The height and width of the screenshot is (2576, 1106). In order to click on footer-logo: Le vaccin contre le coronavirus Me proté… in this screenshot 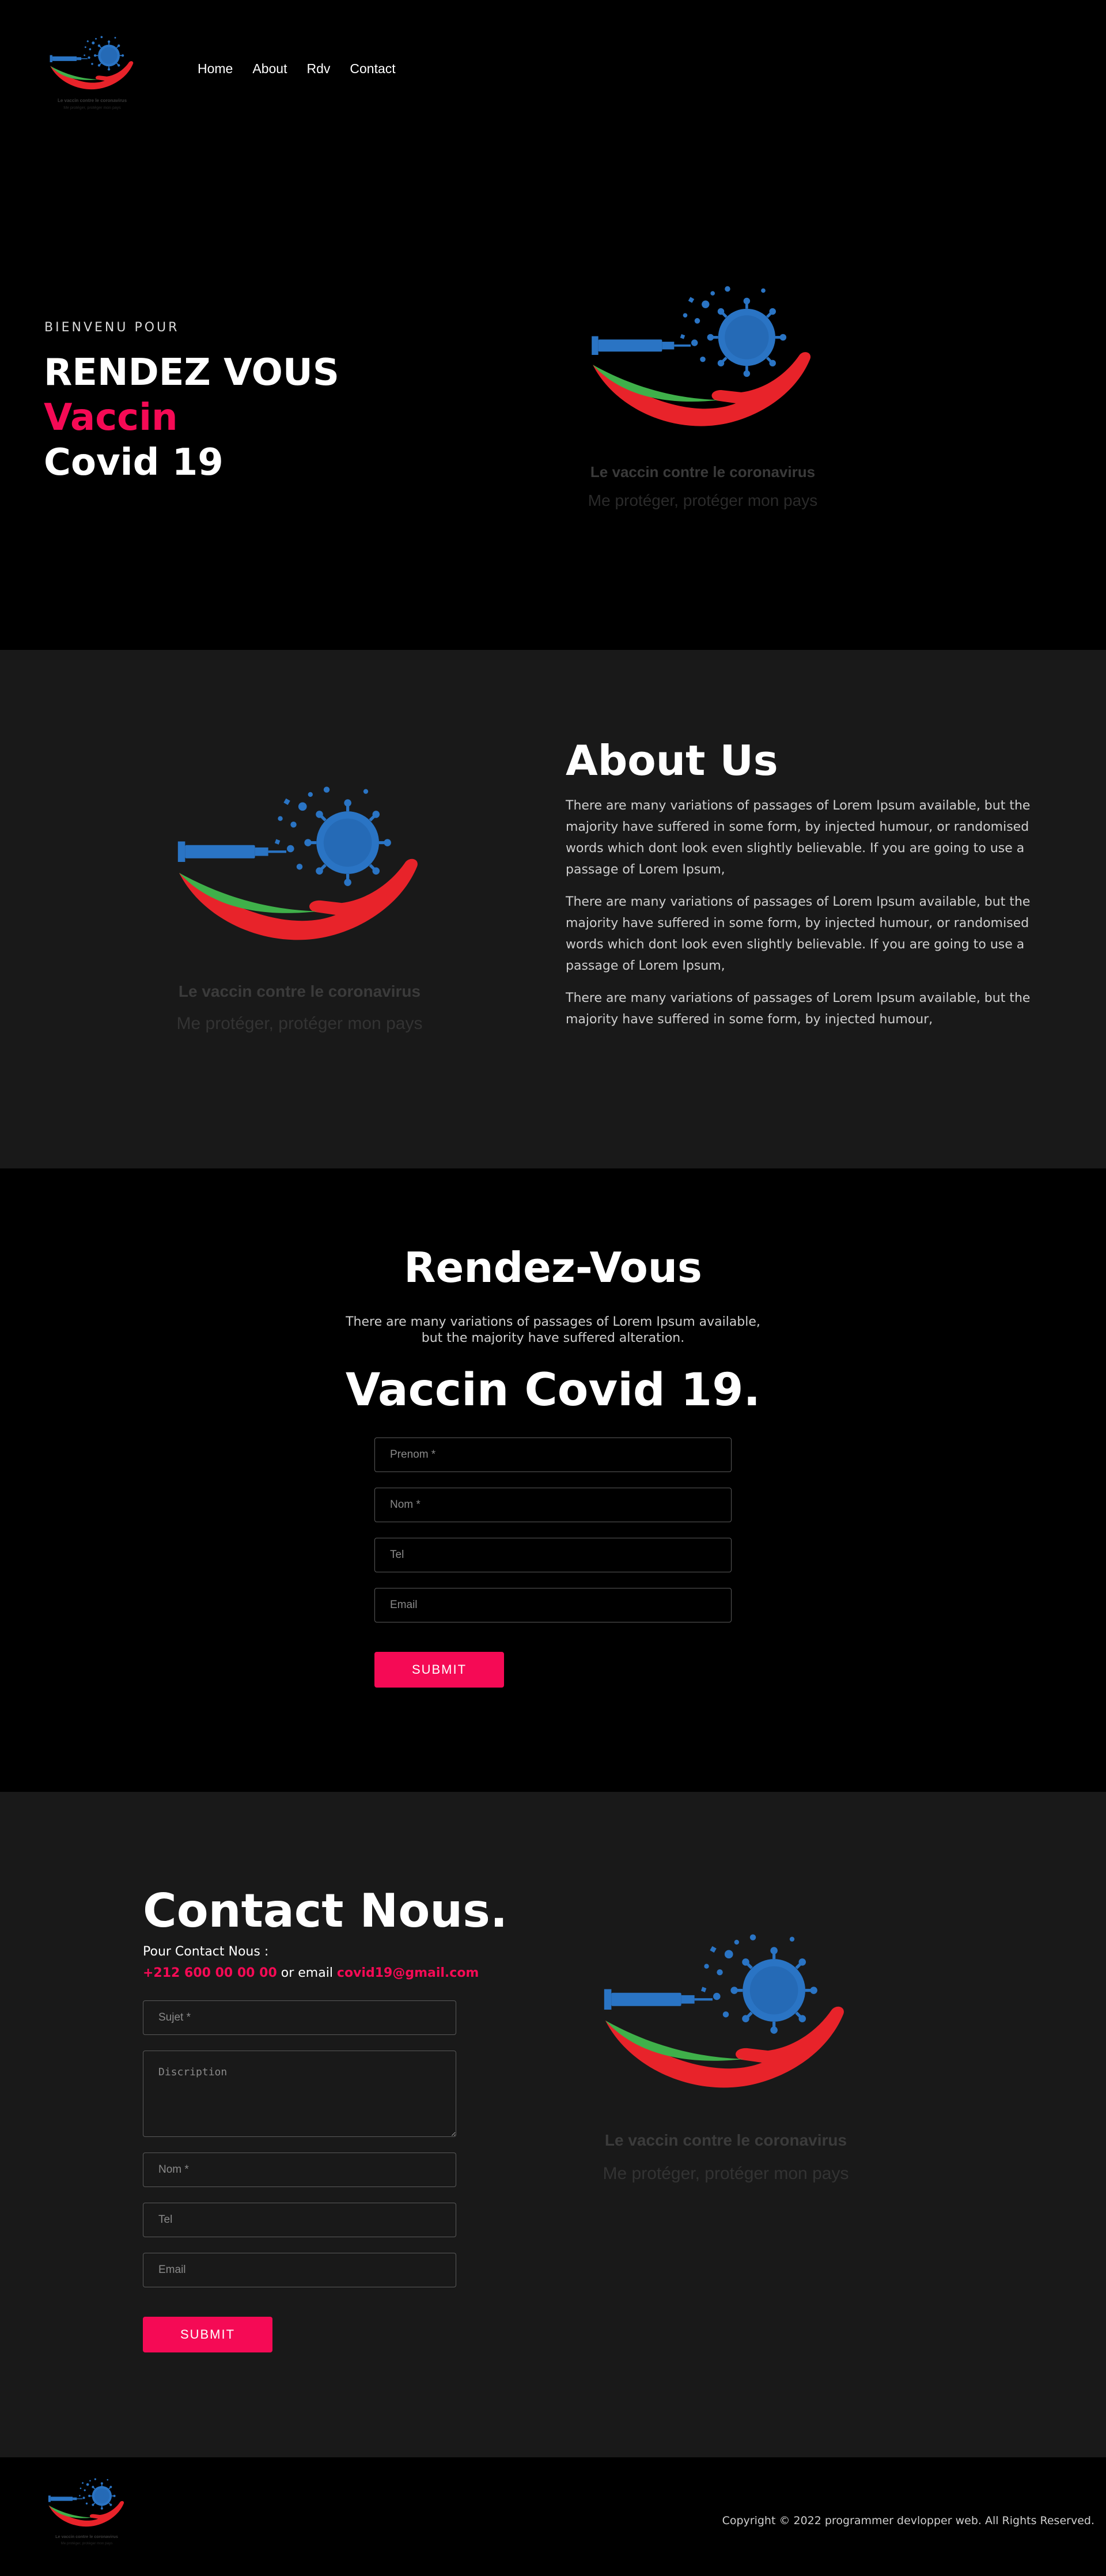, I will do `click(86, 2513)`.